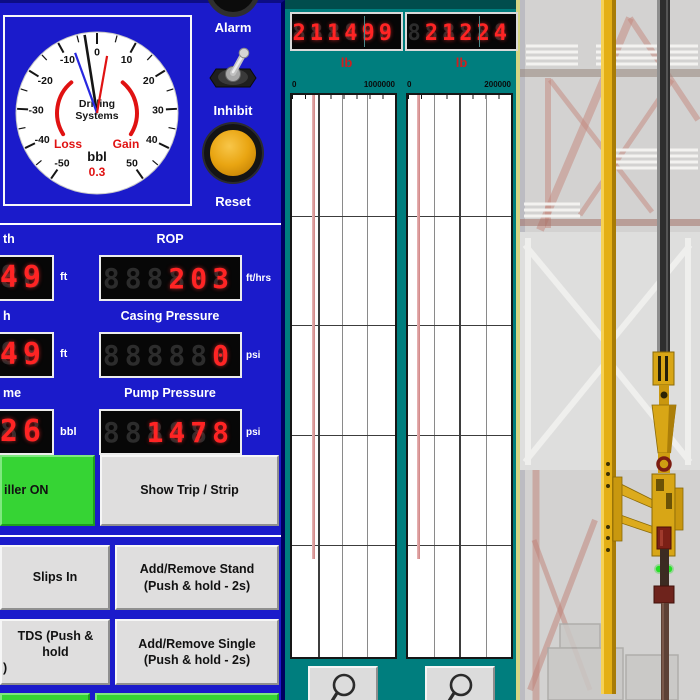 This screenshot has width=700, height=700. I want to click on led-value: 26, so click(23, 431).